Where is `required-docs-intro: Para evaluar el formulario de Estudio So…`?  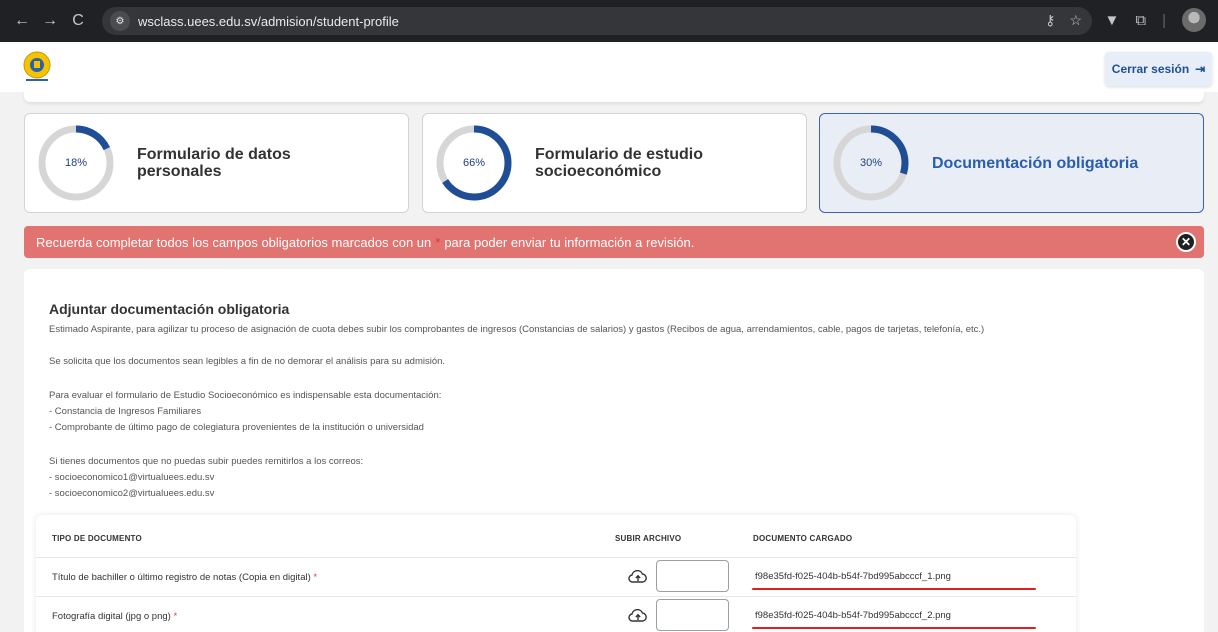
required-docs-intro: Para evaluar el formulario de Estudio So… is located at coordinates (245, 395).